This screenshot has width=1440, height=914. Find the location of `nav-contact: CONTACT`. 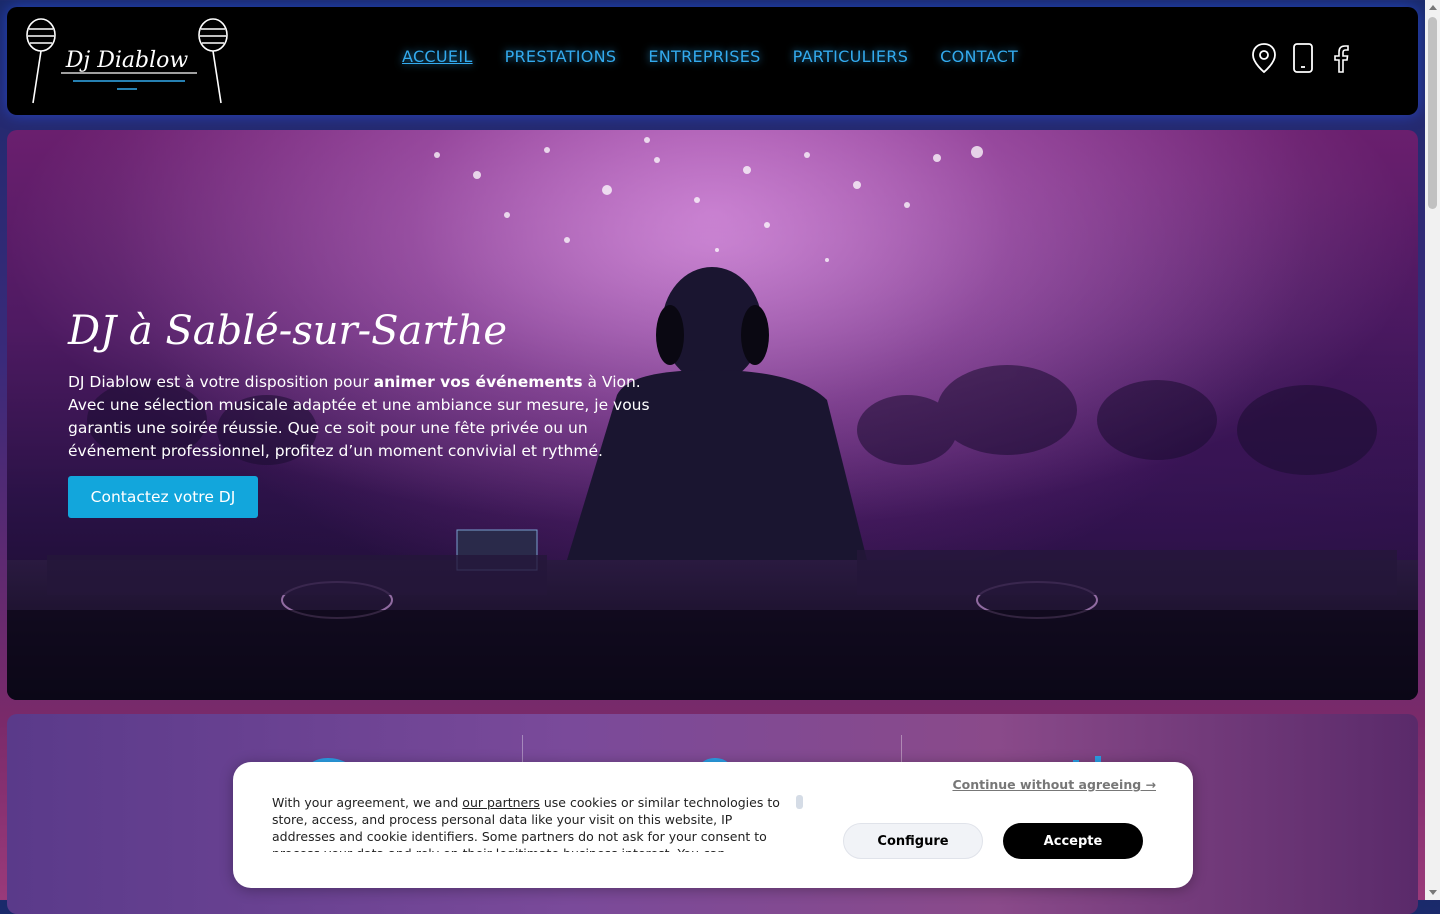

nav-contact: CONTACT is located at coordinates (979, 56).